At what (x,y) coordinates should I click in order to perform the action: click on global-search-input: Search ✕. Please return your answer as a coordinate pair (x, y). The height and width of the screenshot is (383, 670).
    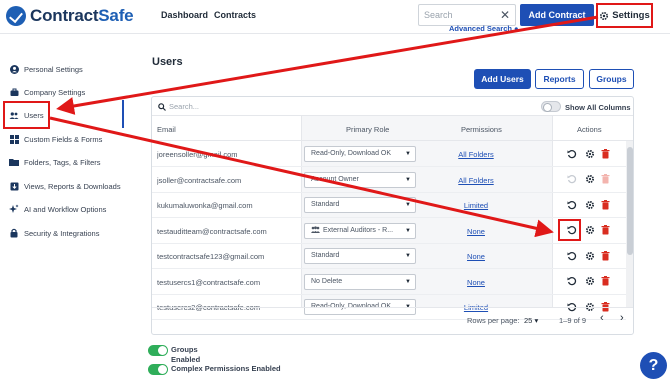
    Looking at the image, I should click on (467, 15).